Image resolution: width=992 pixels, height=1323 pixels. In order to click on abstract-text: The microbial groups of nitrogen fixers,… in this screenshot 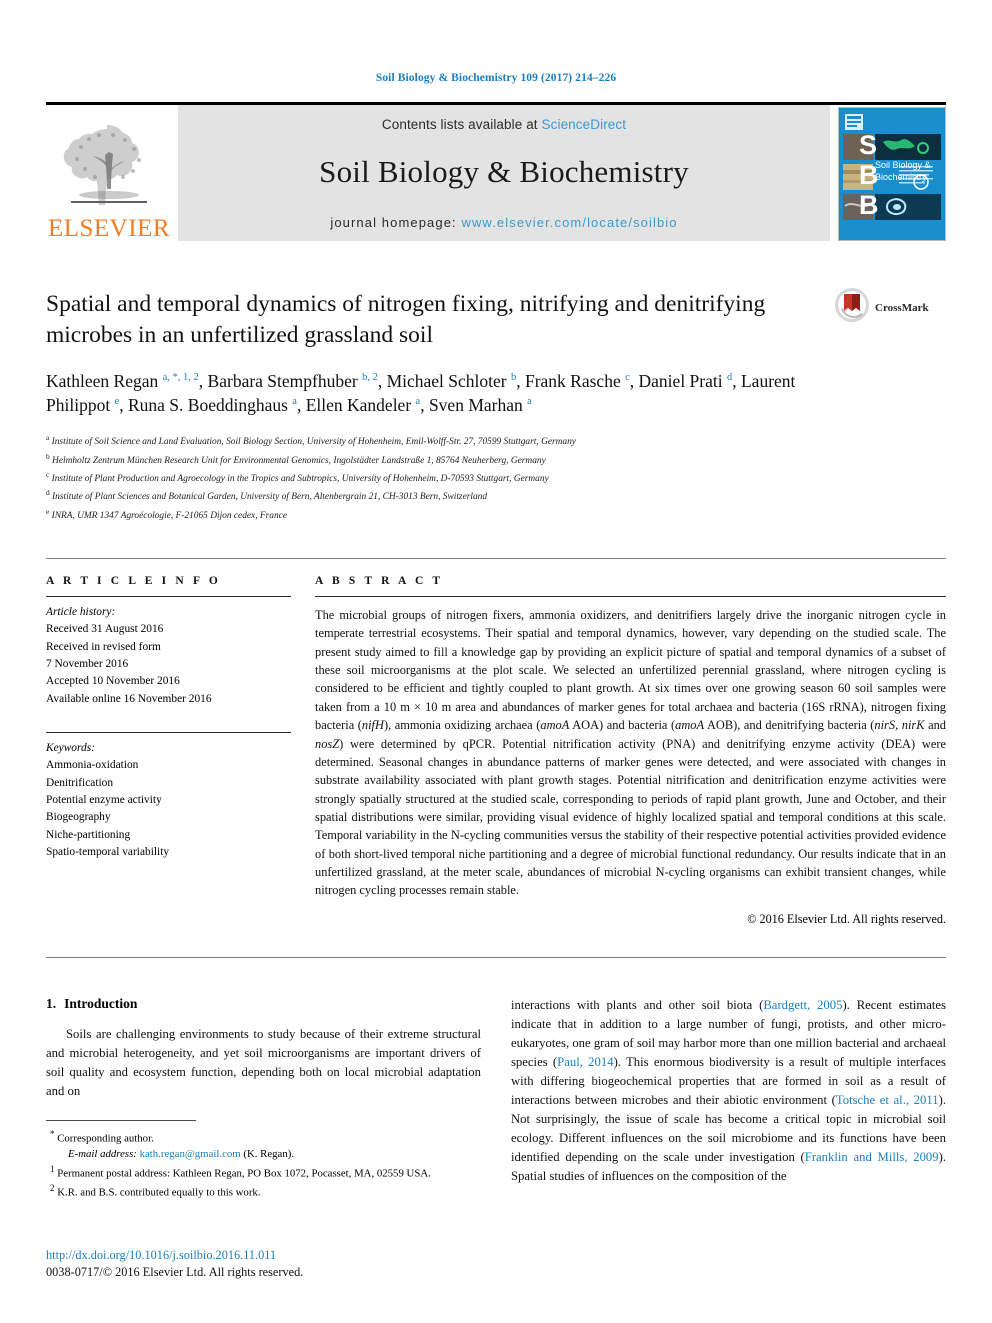, I will do `click(630, 752)`.